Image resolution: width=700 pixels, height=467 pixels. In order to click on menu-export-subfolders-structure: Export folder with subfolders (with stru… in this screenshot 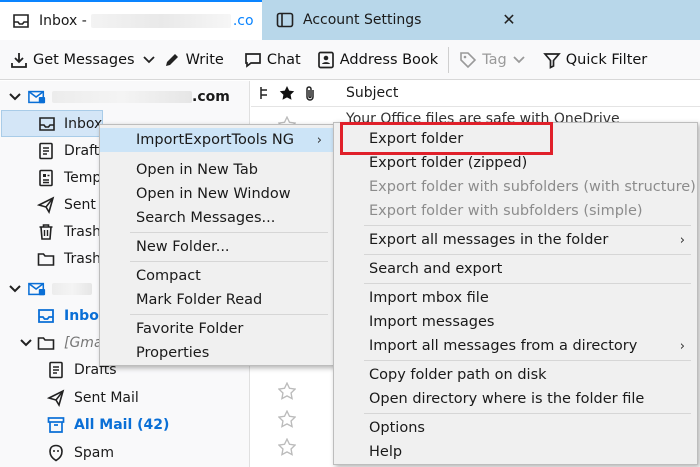, I will do `click(532, 187)`.